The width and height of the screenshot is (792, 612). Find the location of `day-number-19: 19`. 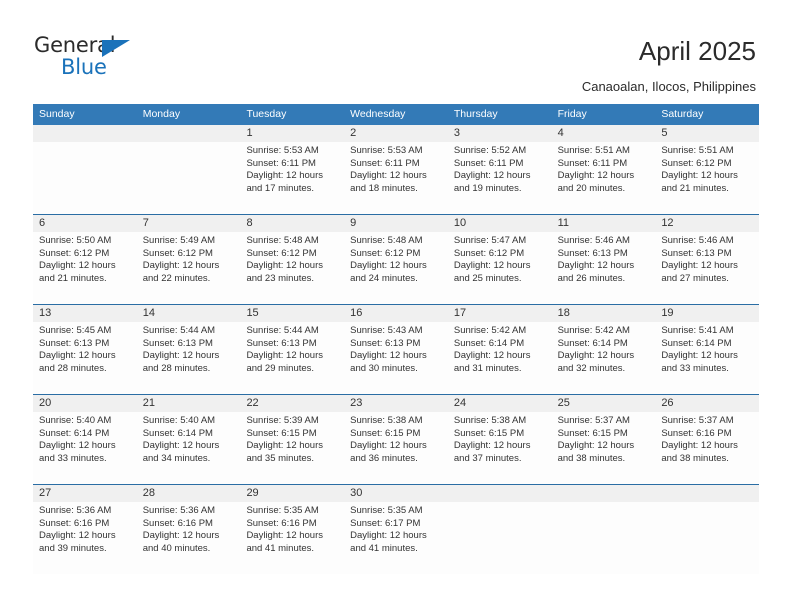

day-number-19: 19 is located at coordinates (707, 313).